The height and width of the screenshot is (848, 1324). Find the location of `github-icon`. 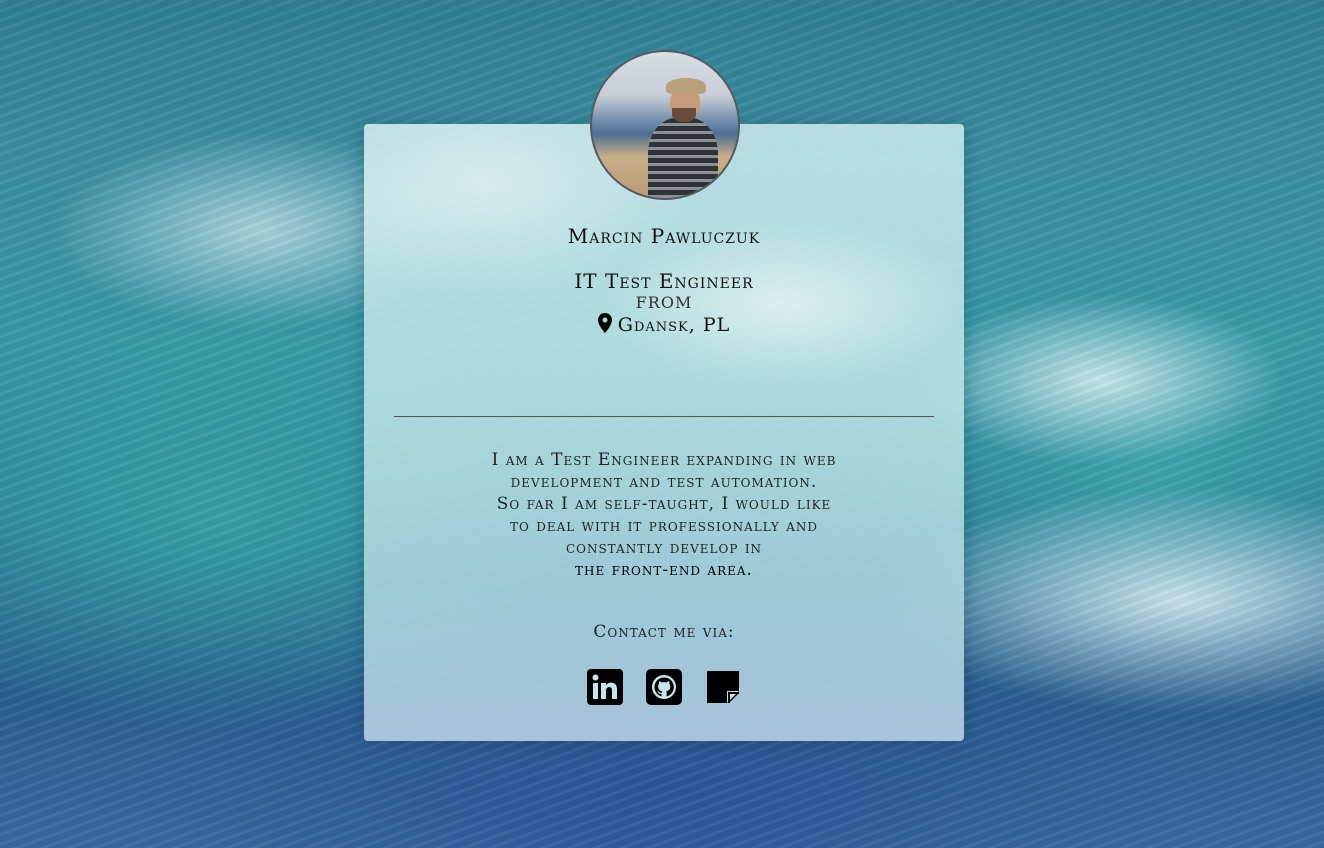

github-icon is located at coordinates (664, 687).